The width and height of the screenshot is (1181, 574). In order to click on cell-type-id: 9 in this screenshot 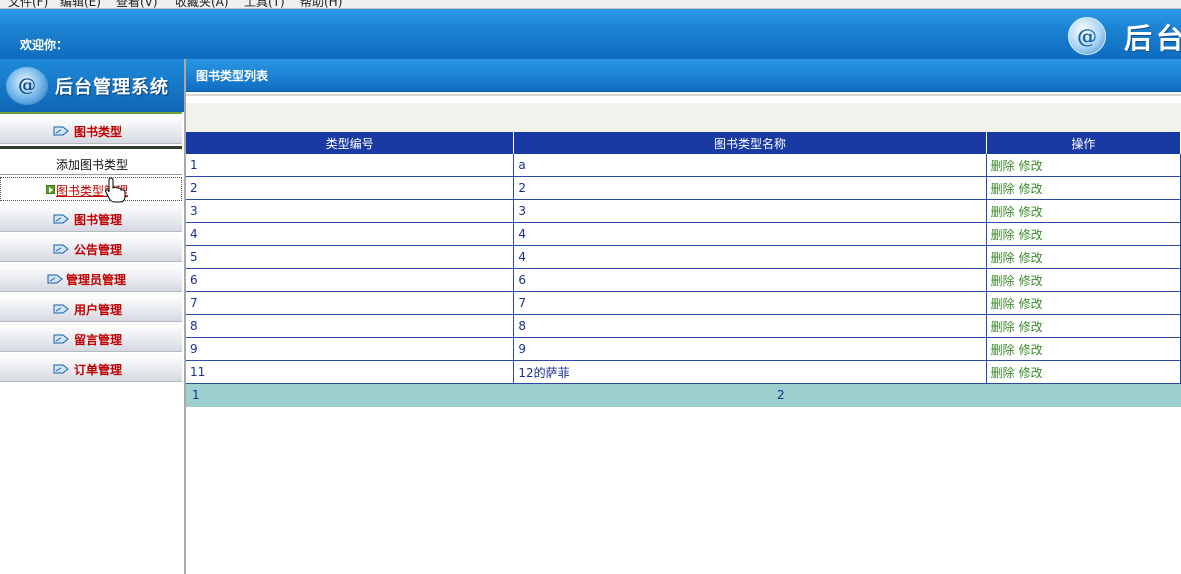, I will do `click(350, 349)`.